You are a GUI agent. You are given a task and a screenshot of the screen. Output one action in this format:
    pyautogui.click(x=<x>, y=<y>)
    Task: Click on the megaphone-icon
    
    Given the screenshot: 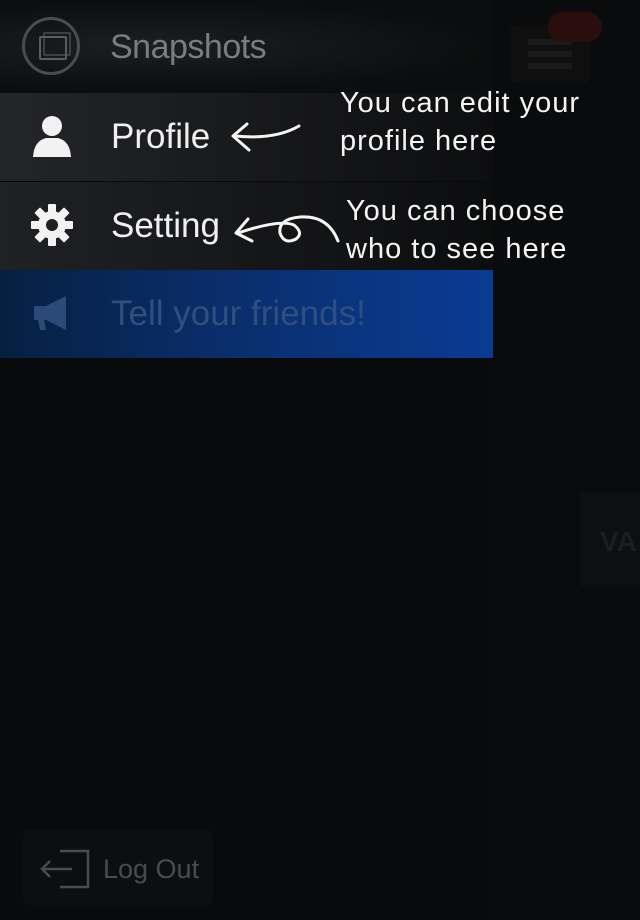 What is the action you would take?
    pyautogui.click(x=50, y=313)
    